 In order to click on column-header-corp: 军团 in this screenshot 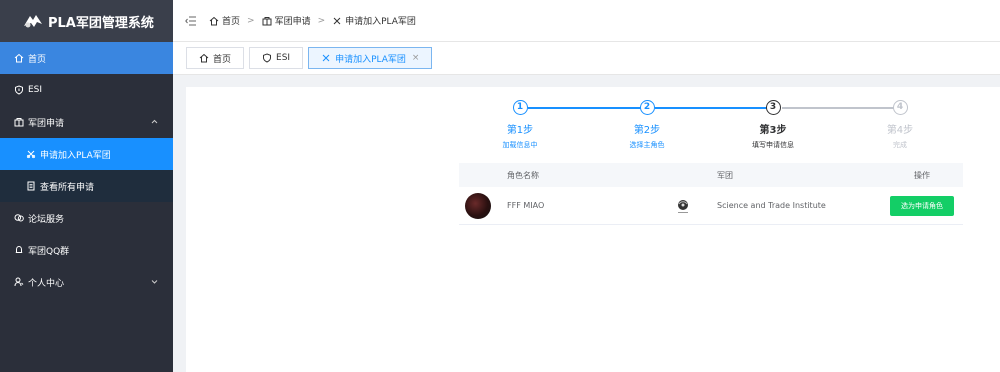, I will do `click(725, 175)`.